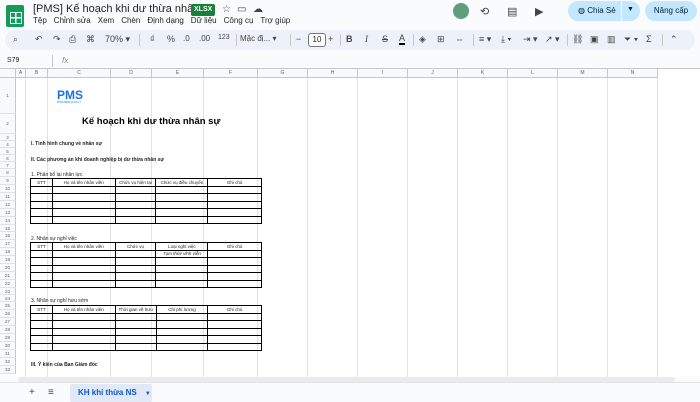 This screenshot has width=700, height=402. Describe the element at coordinates (8, 330) in the screenshot. I see `row-header-28: 28` at that location.